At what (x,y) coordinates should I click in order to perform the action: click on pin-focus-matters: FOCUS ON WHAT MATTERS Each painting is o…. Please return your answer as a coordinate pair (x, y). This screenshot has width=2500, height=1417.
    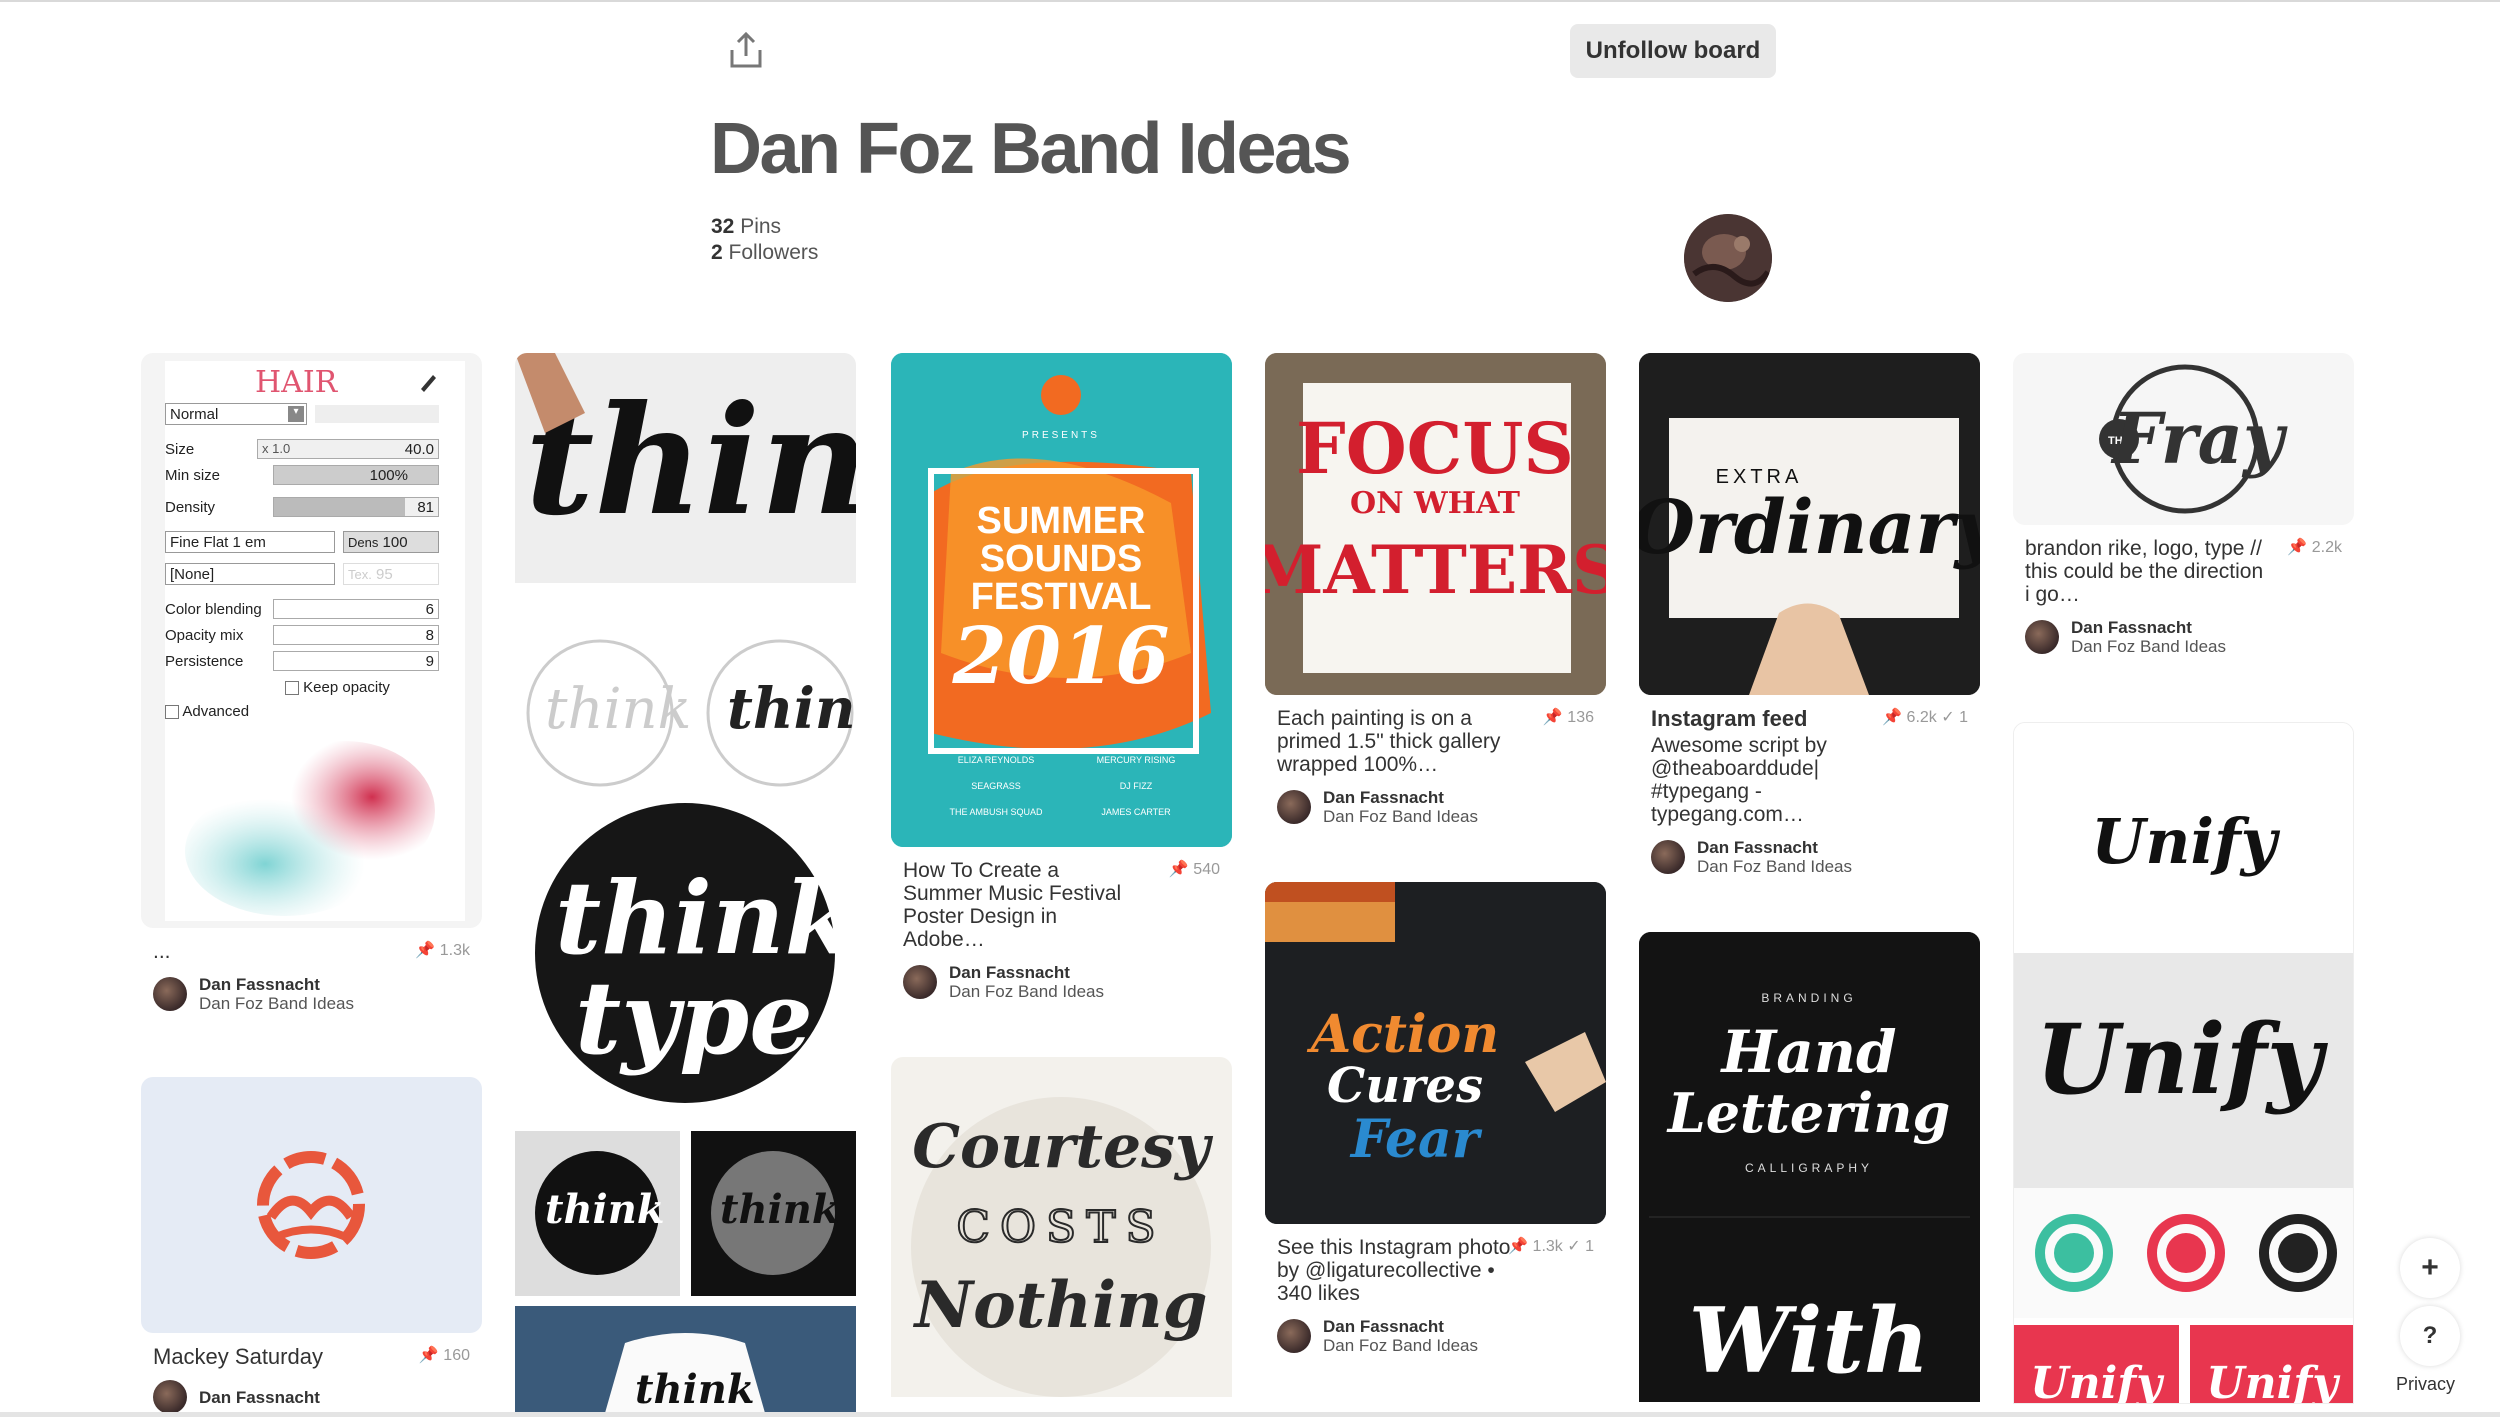
    Looking at the image, I should click on (1435, 589).